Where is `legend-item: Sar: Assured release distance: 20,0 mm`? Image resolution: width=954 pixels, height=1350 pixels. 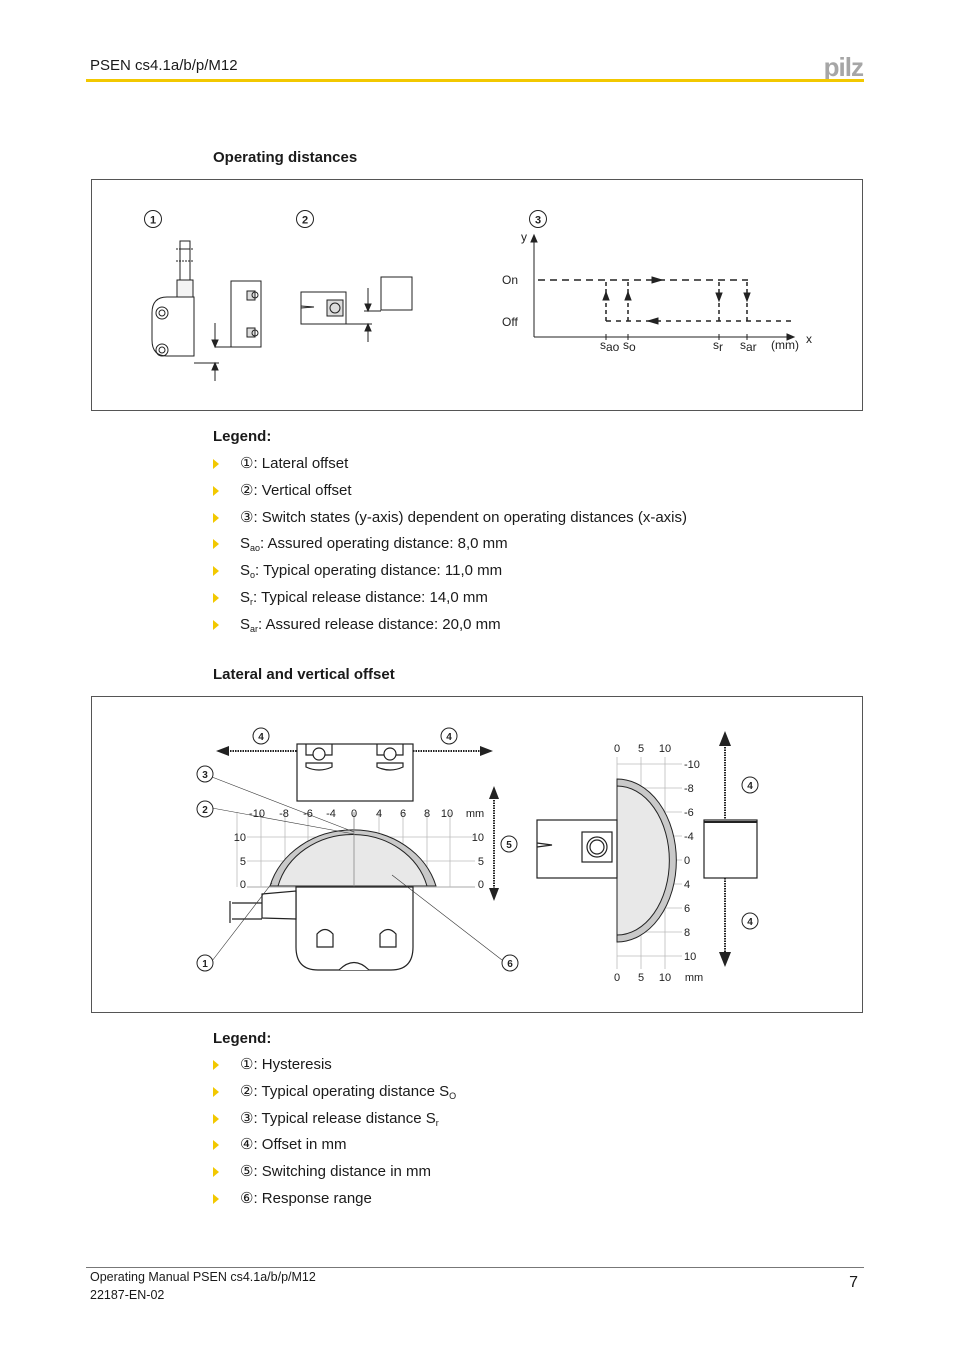
legend-item: Sar: Assured release distance: 20,0 mm is located at coordinates (450, 629).